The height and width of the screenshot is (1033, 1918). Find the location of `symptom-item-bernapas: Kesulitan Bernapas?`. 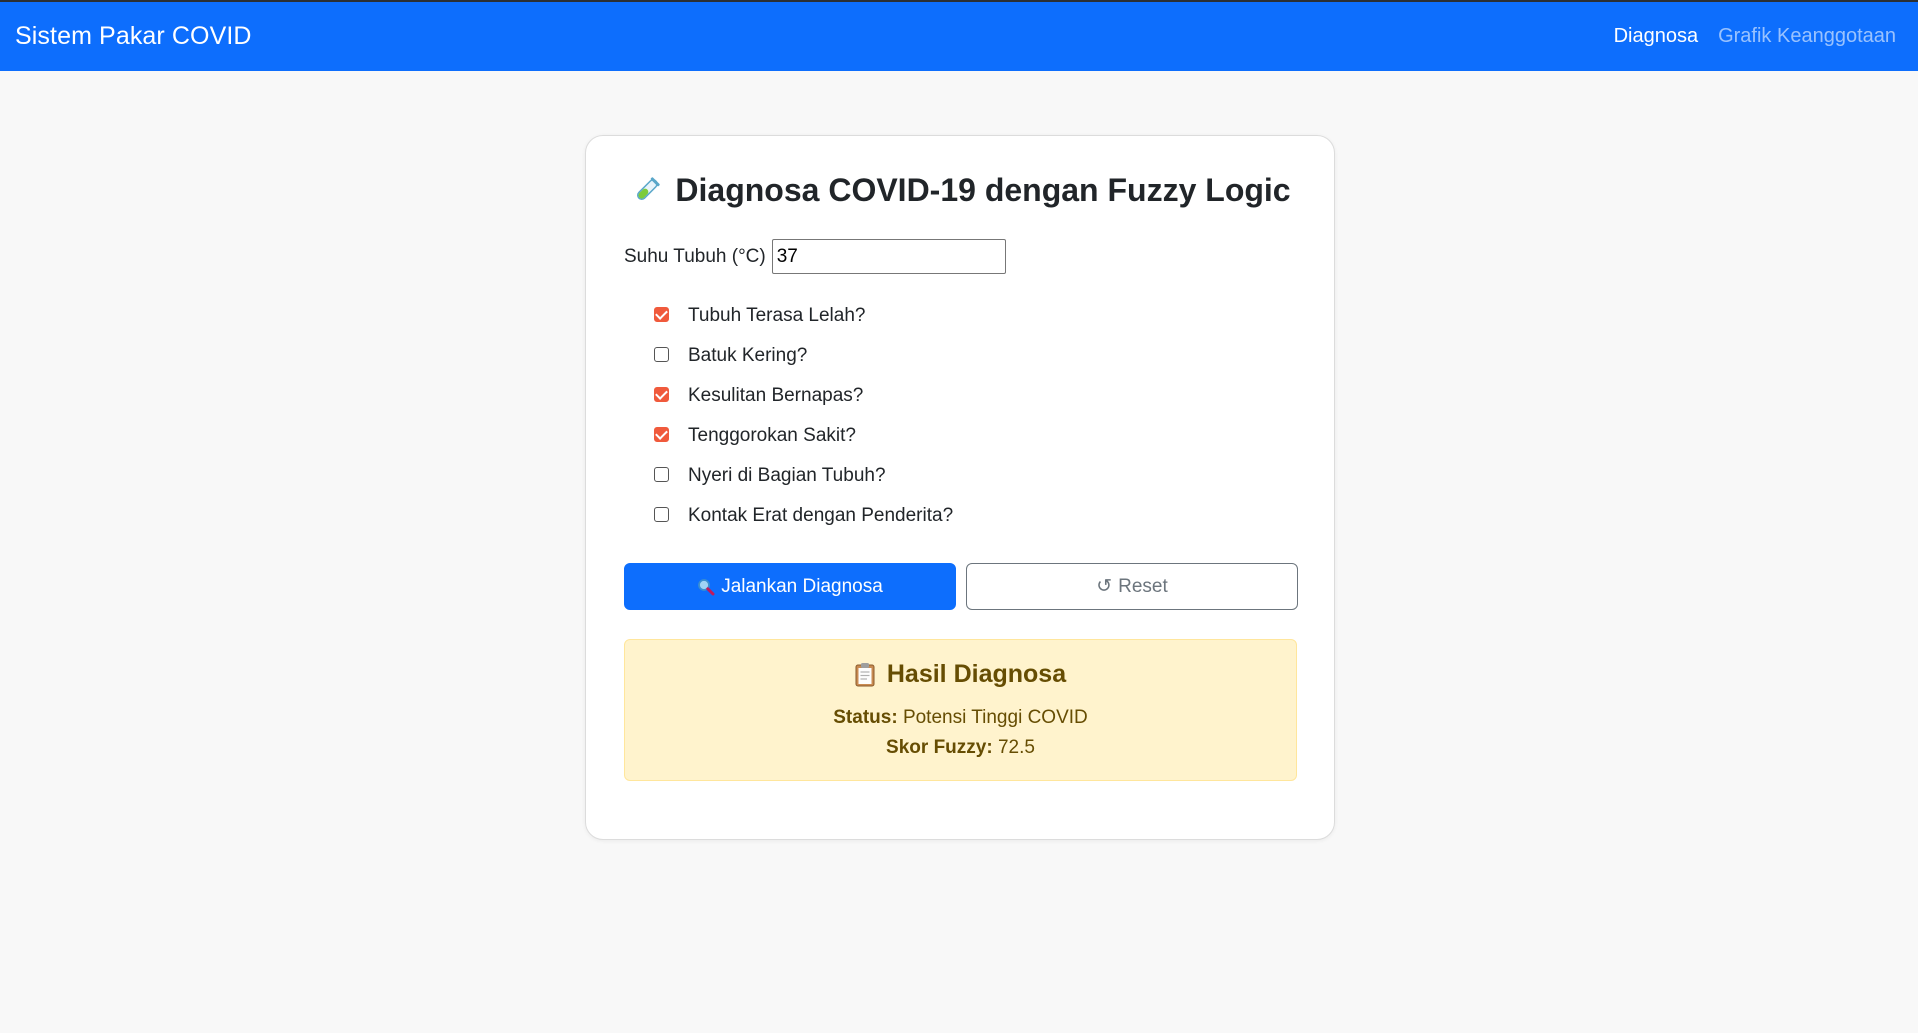

symptom-item-bernapas: Kesulitan Bernapas? is located at coordinates (803, 396).